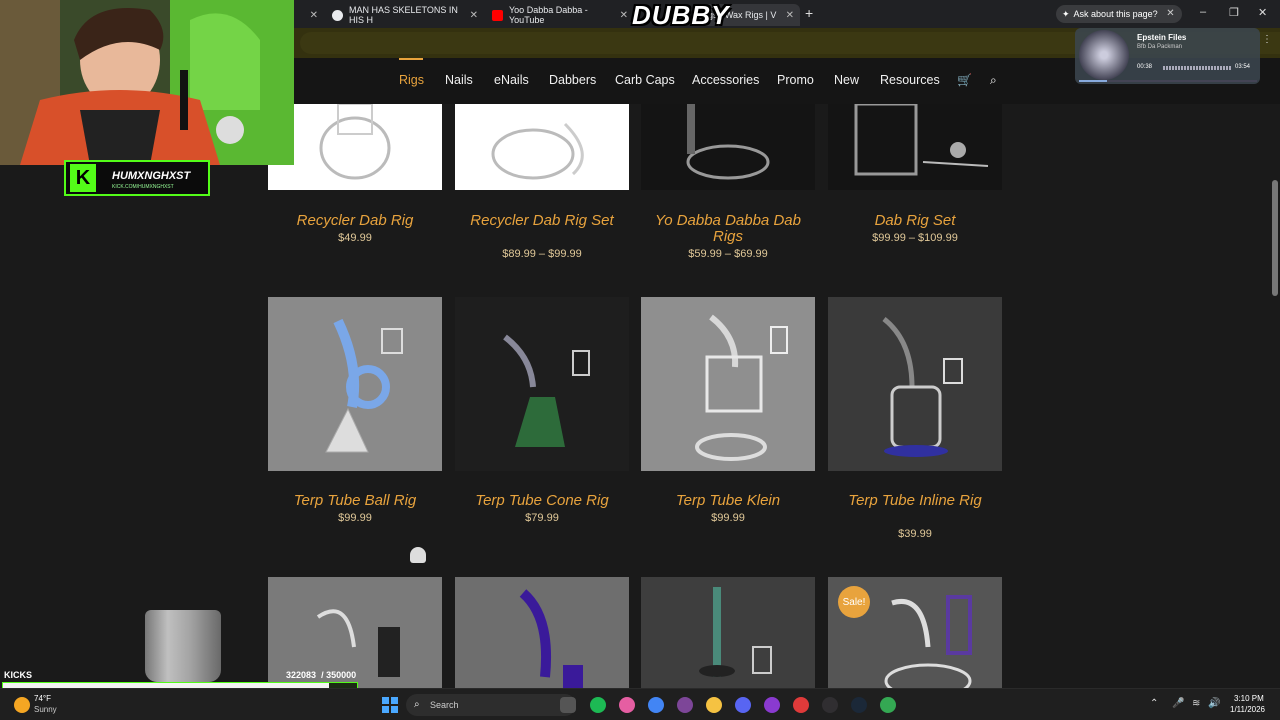  What do you see at coordinates (801, 705) in the screenshot?
I see `roblox-icon` at bounding box center [801, 705].